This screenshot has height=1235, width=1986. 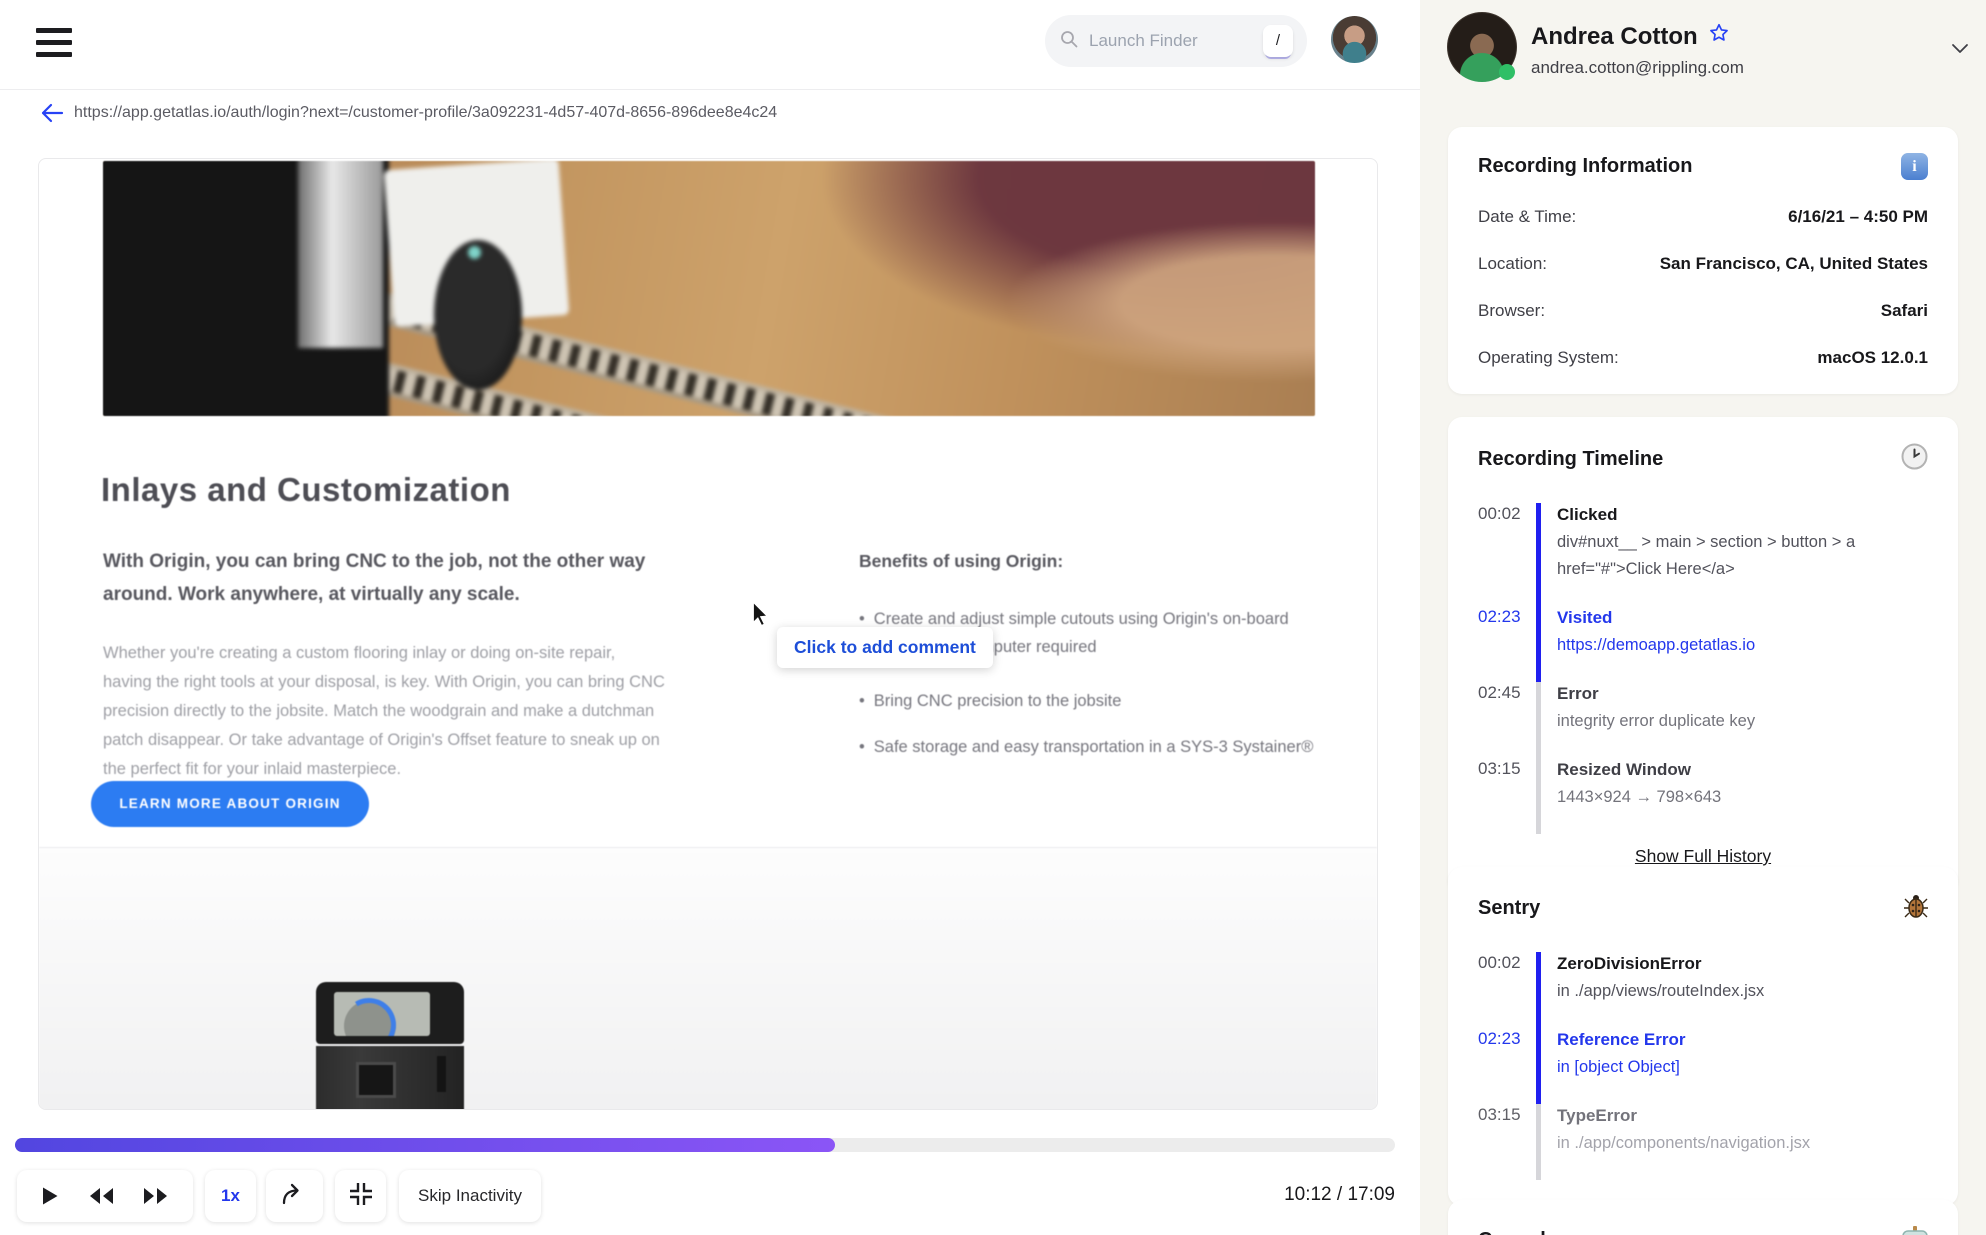 I want to click on page-title: Inlays and Customization, so click(x=306, y=489).